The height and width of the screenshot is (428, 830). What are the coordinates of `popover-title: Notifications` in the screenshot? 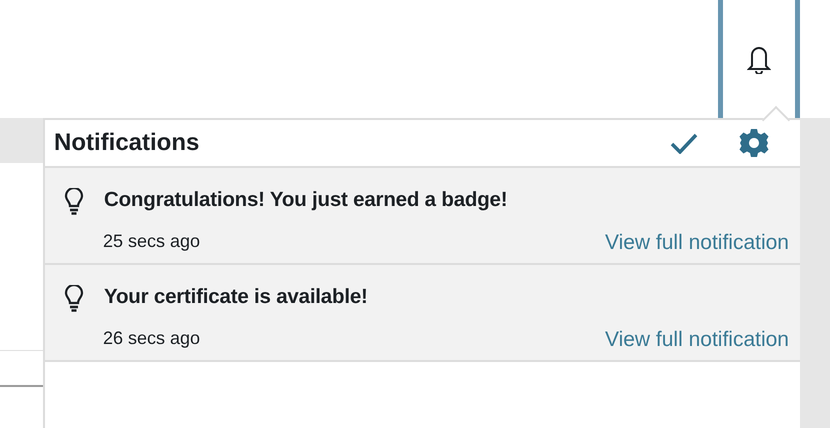 It's located at (127, 143).